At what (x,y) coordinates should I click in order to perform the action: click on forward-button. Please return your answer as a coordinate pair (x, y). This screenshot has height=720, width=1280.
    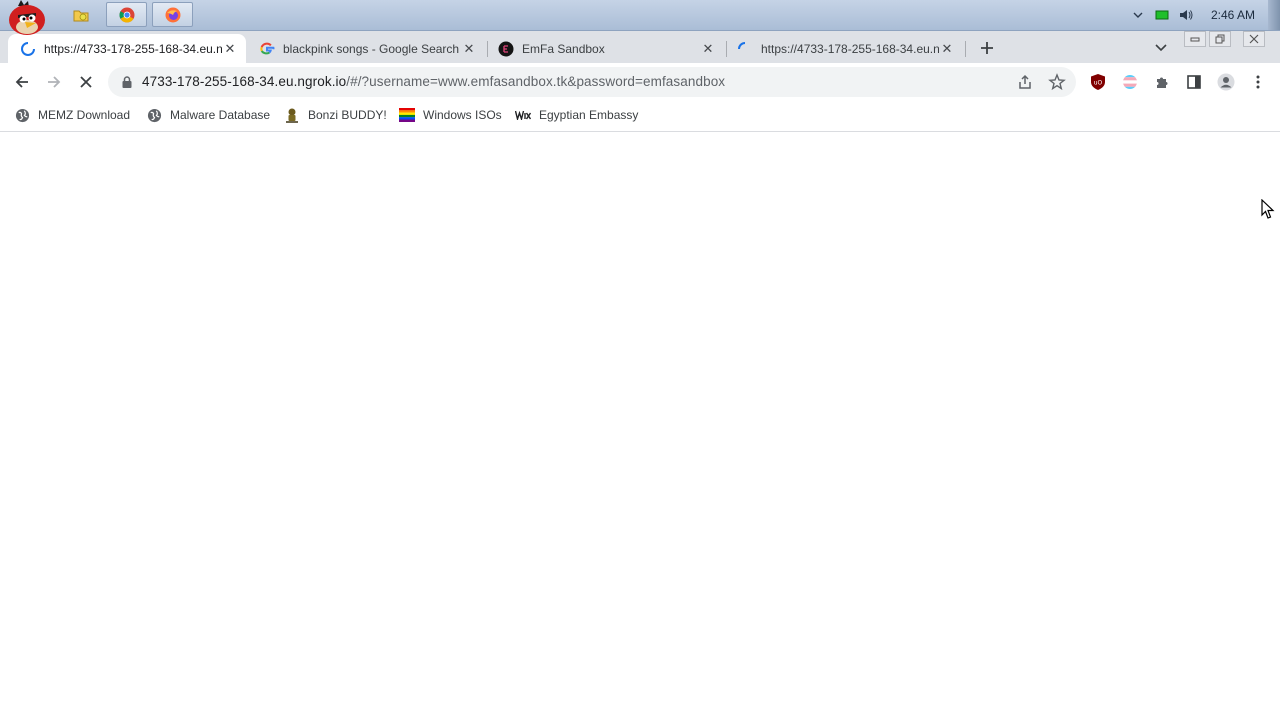
    Looking at the image, I should click on (54, 82).